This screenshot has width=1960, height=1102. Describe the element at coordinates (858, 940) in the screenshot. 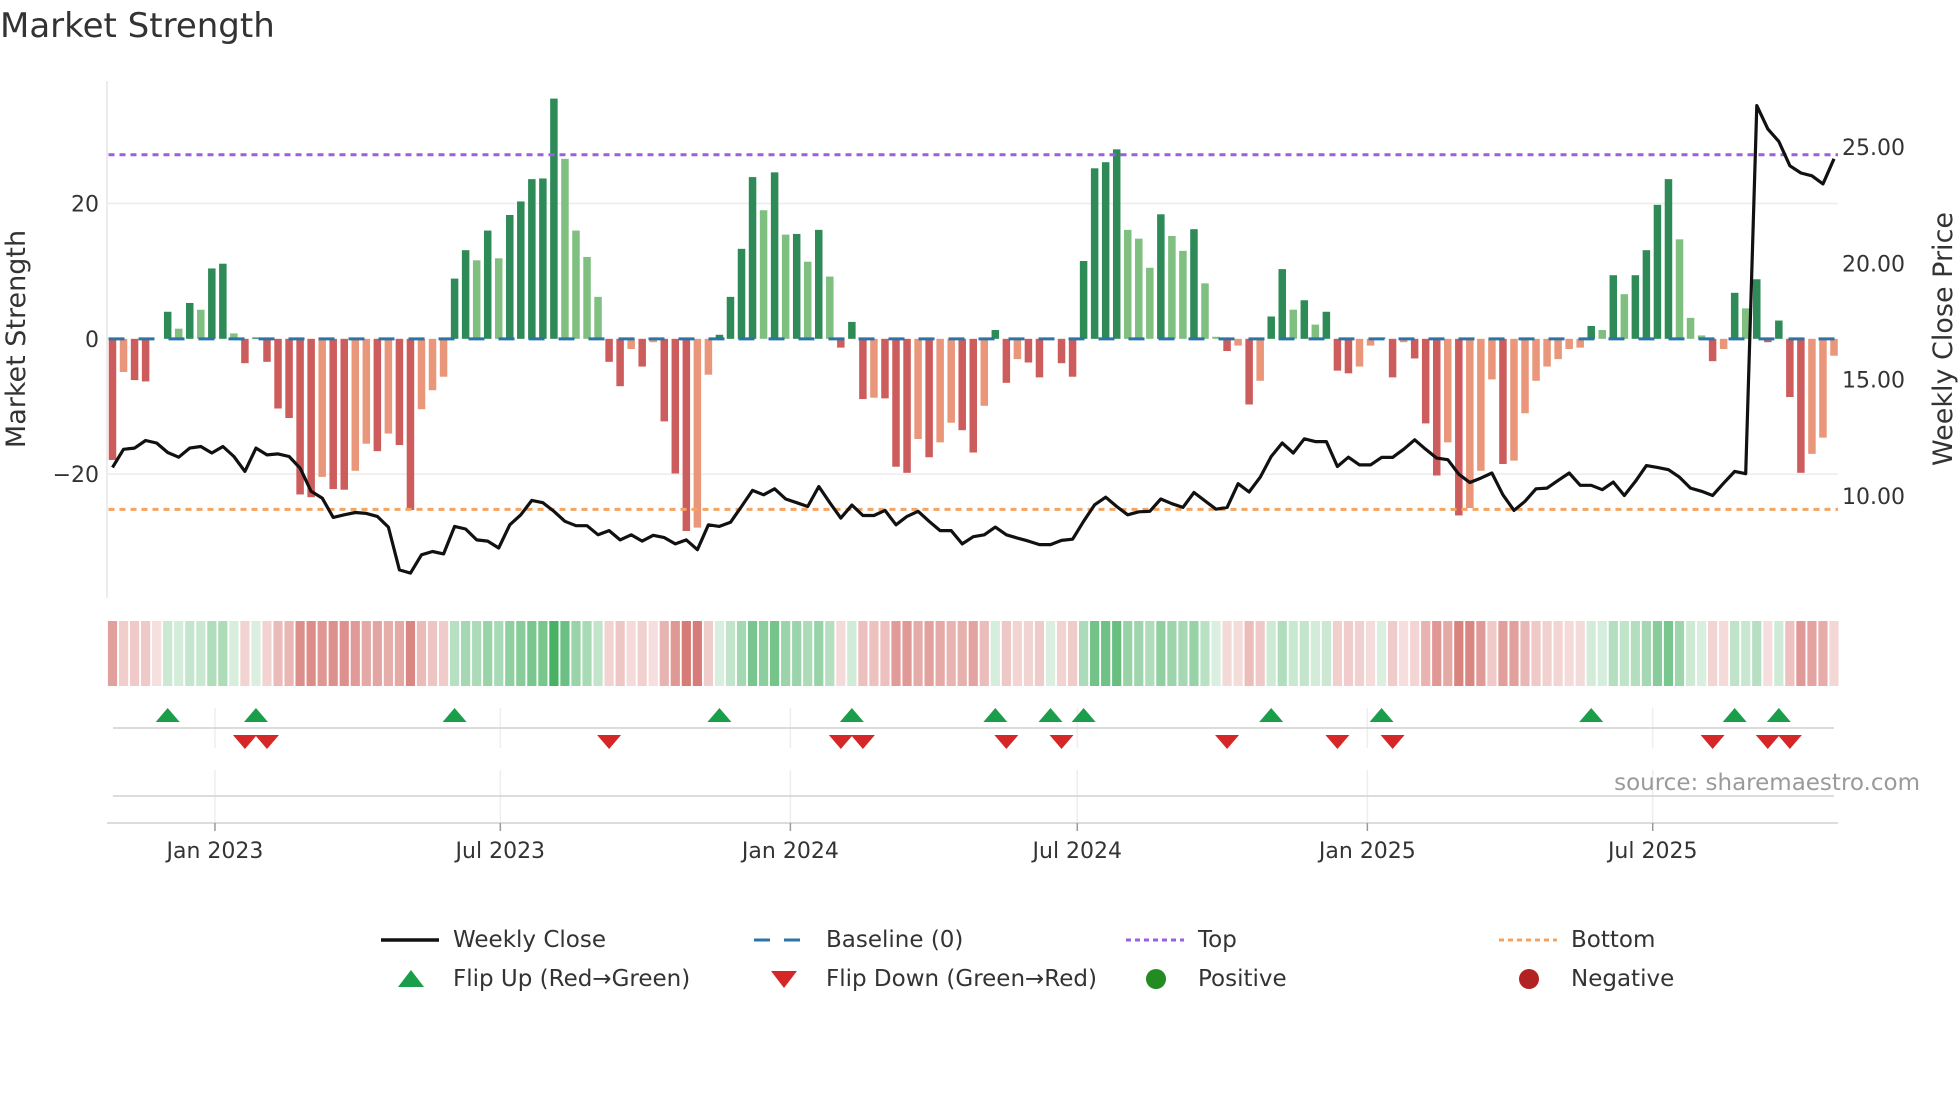

I see `legend-baseline: Baseline (0)` at that location.